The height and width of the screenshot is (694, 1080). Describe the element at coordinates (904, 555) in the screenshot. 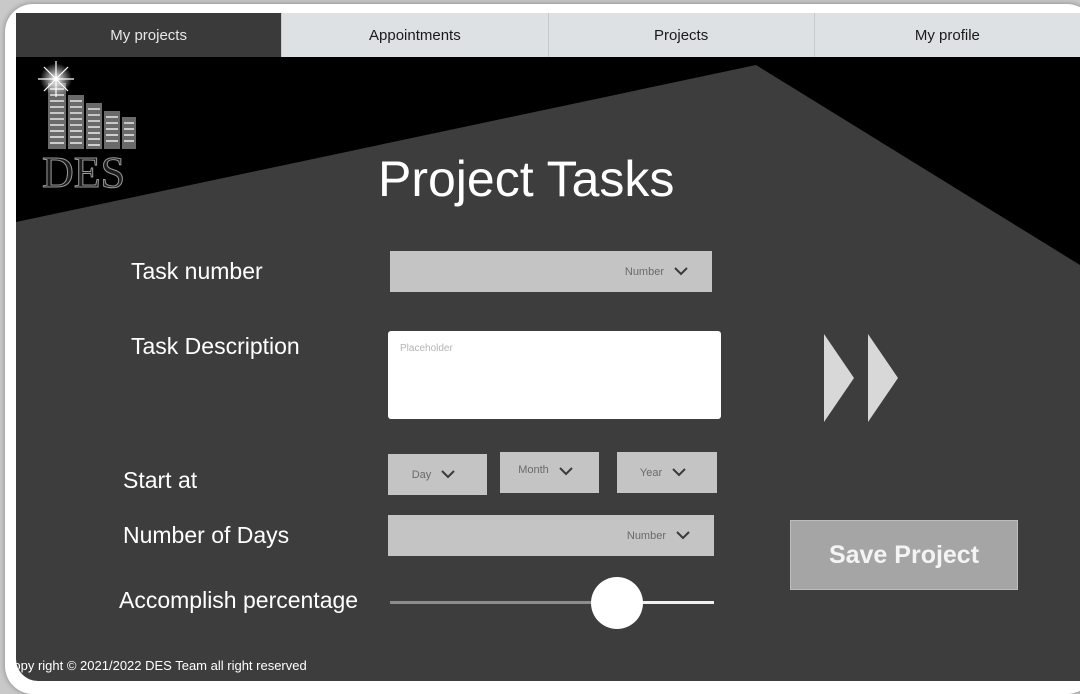

I see `save-project-button: Save Project` at that location.